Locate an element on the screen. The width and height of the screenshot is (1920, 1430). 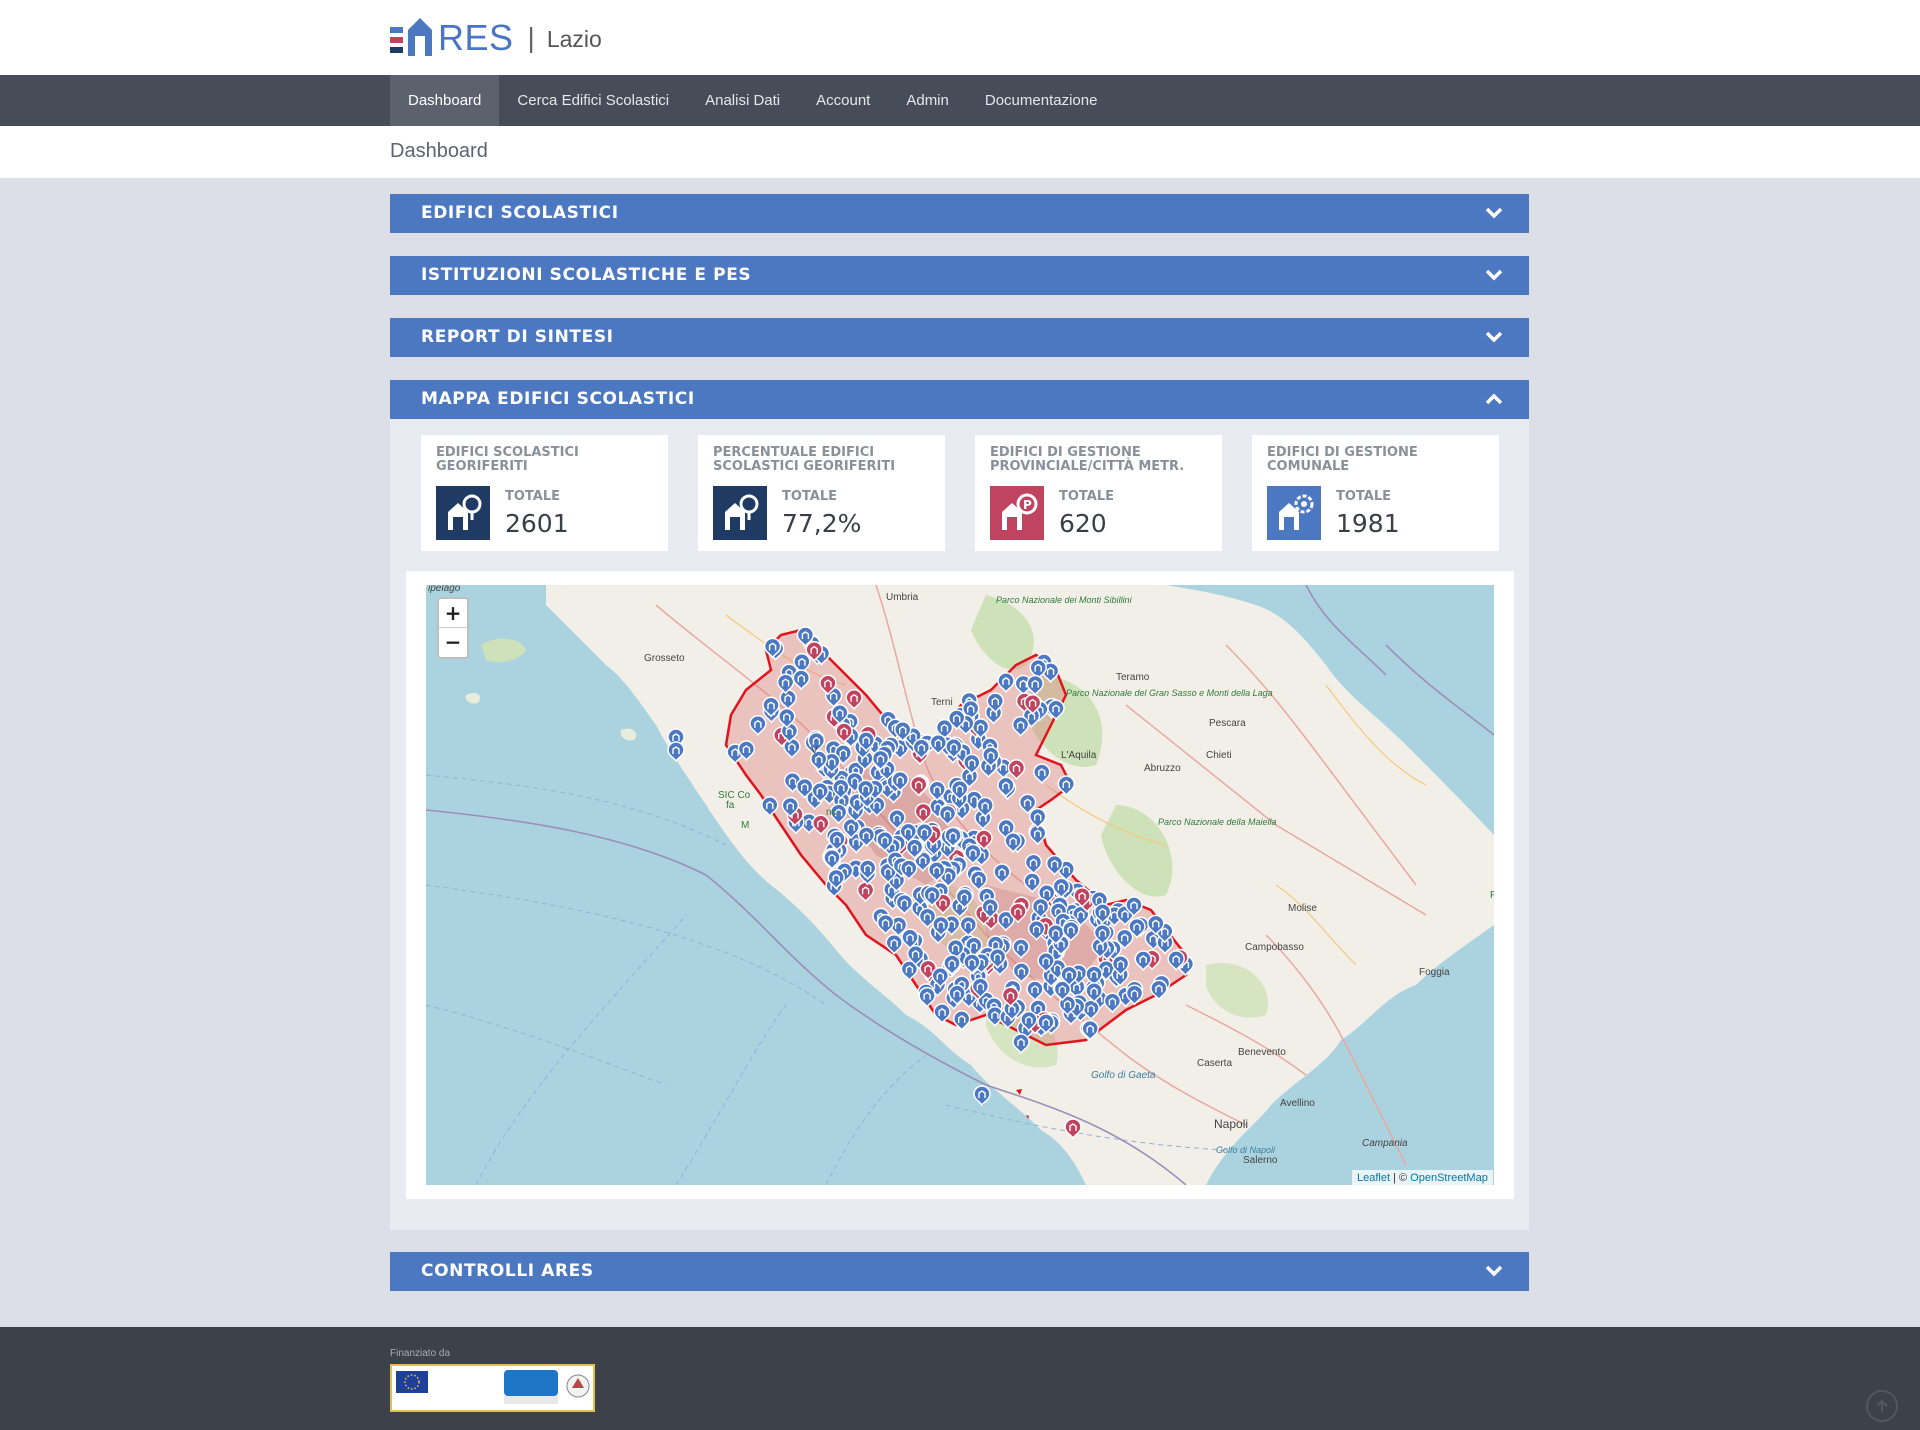
map-label-benevento: Benevento is located at coordinates (1262, 1052).